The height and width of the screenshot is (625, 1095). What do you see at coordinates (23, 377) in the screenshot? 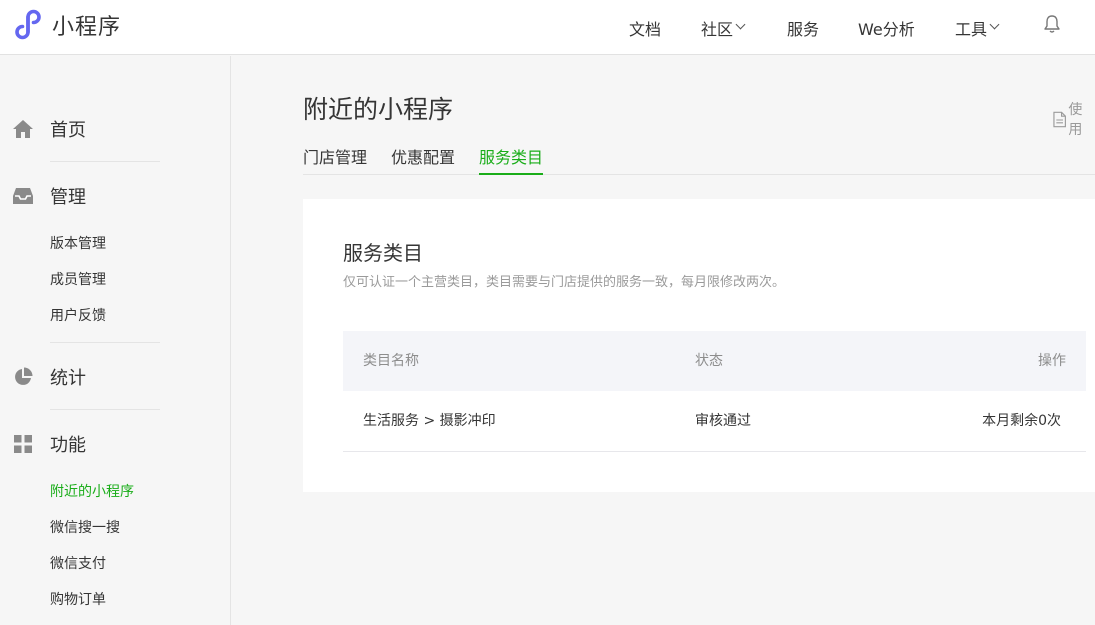
I see `pie-chart-icon` at bounding box center [23, 377].